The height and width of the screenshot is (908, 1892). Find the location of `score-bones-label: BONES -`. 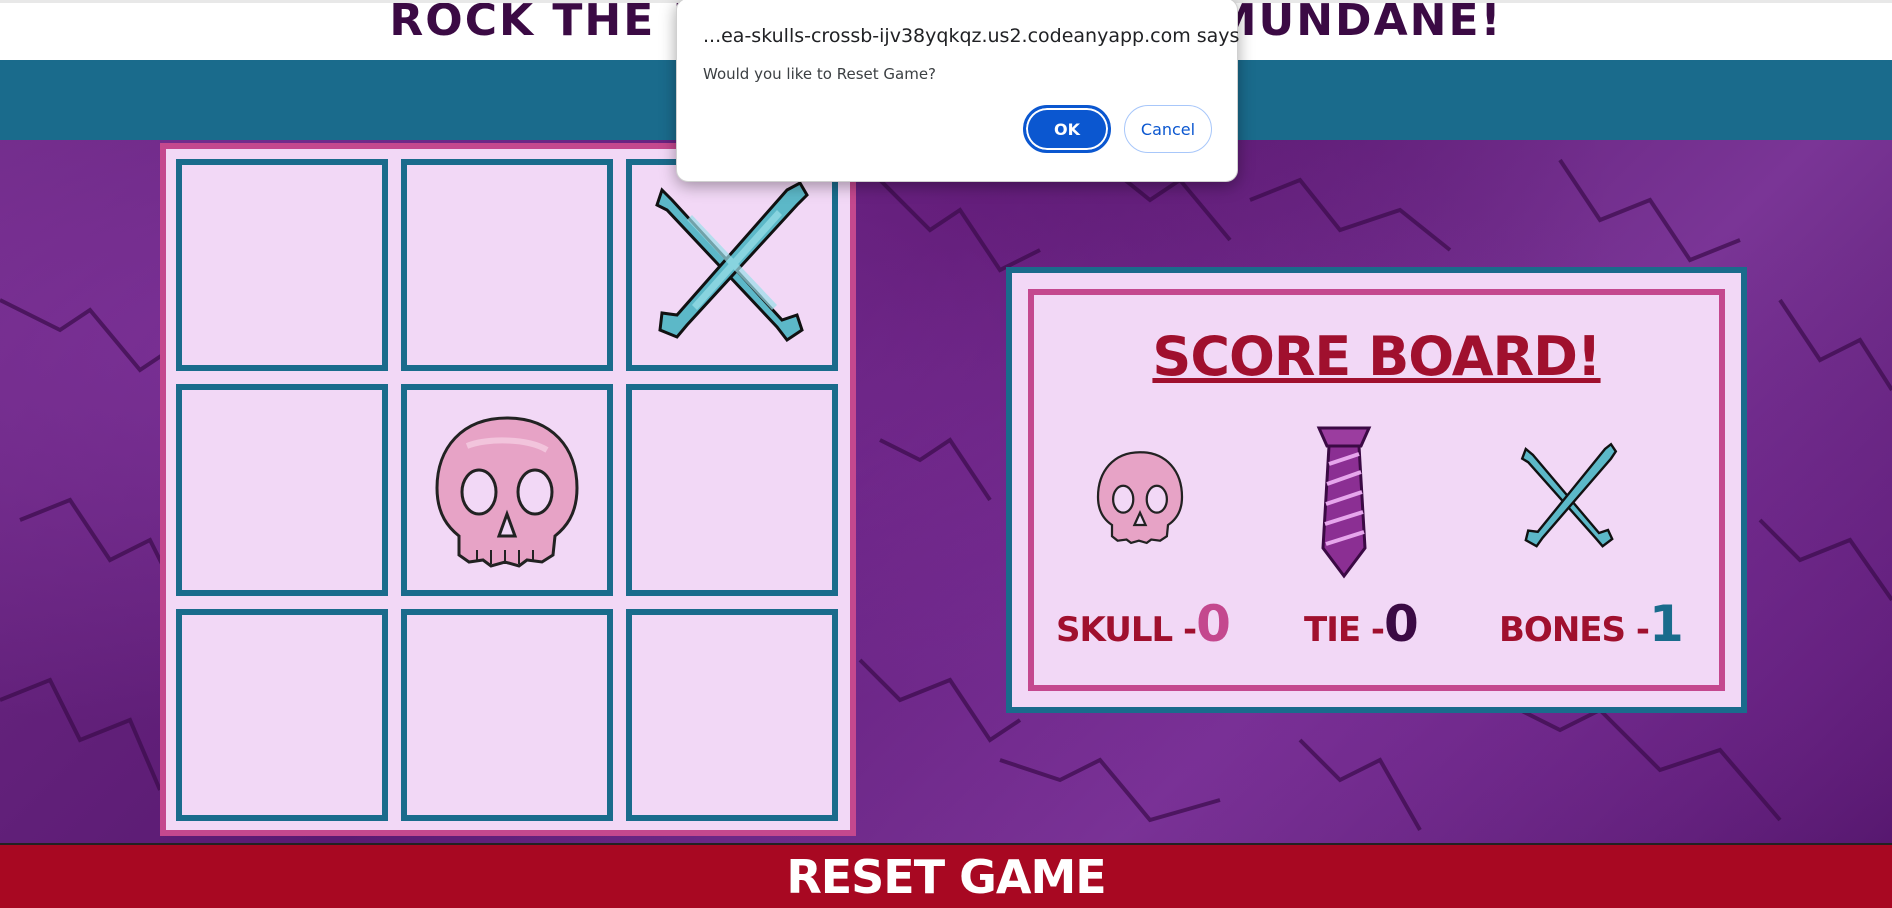

score-bones-label: BONES - is located at coordinates (1574, 630).